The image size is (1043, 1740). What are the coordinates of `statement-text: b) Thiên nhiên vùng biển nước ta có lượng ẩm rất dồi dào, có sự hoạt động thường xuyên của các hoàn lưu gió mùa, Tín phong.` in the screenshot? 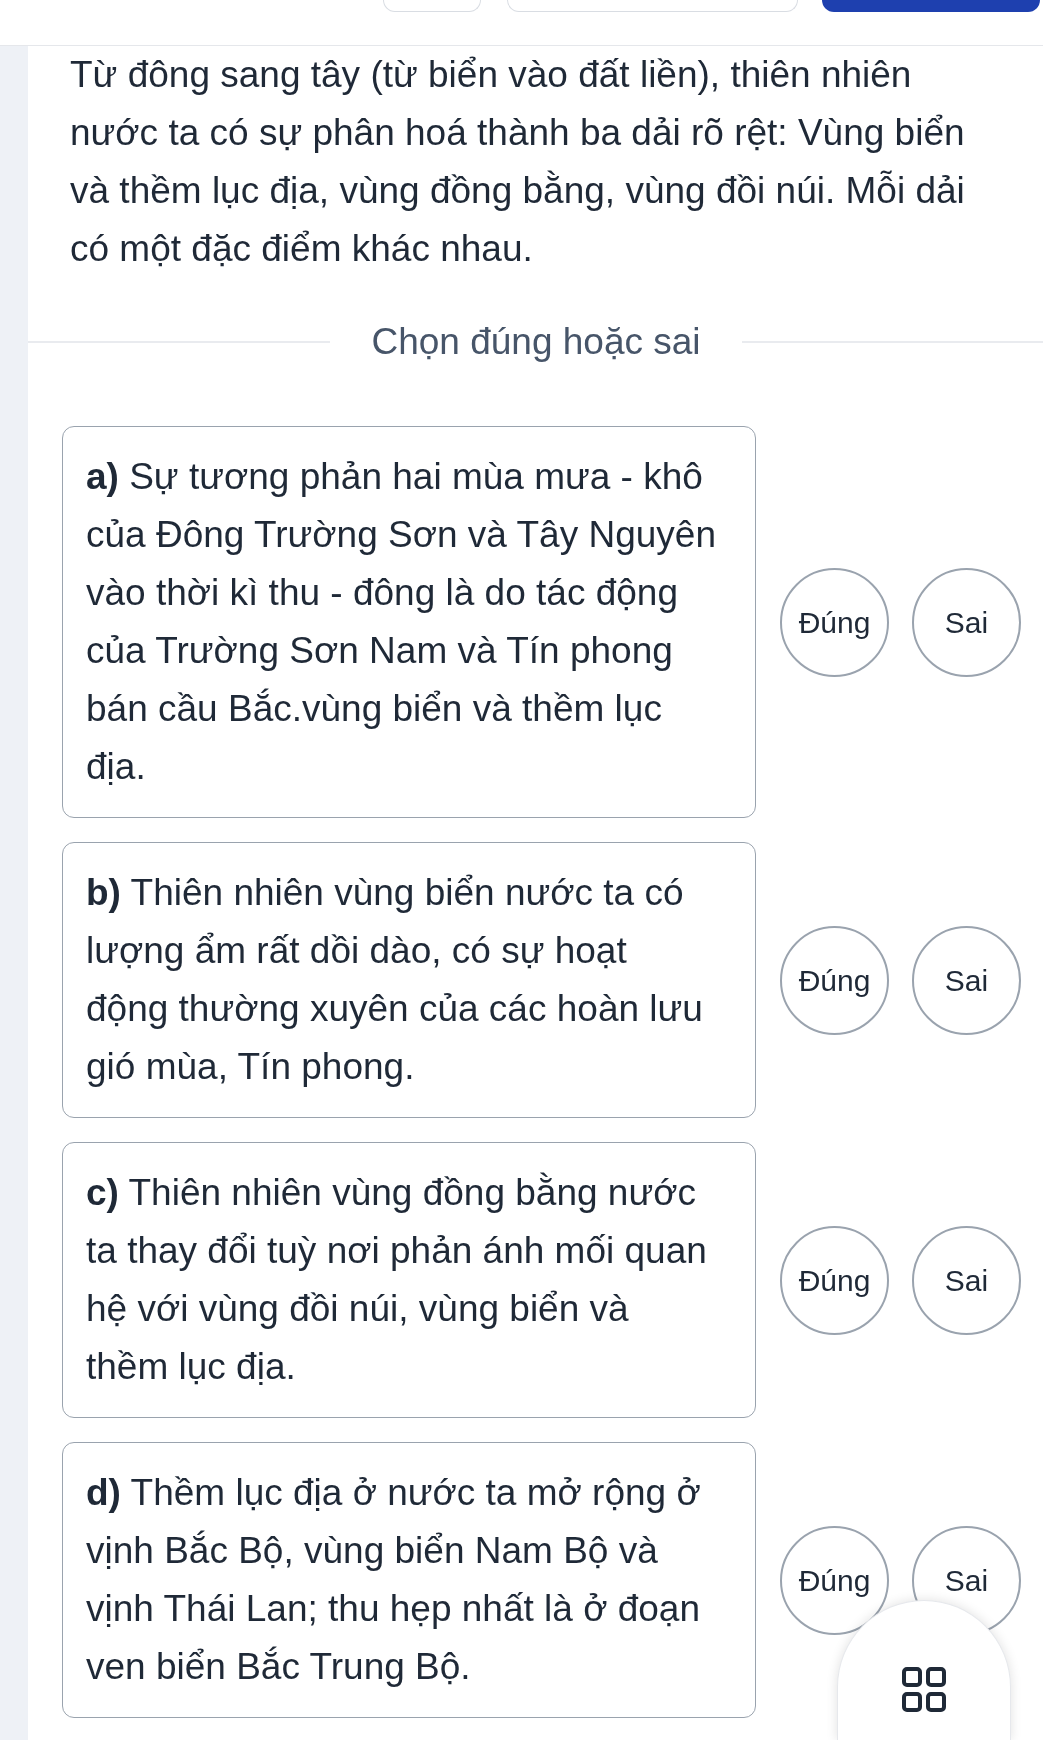 It's located at (395, 980).